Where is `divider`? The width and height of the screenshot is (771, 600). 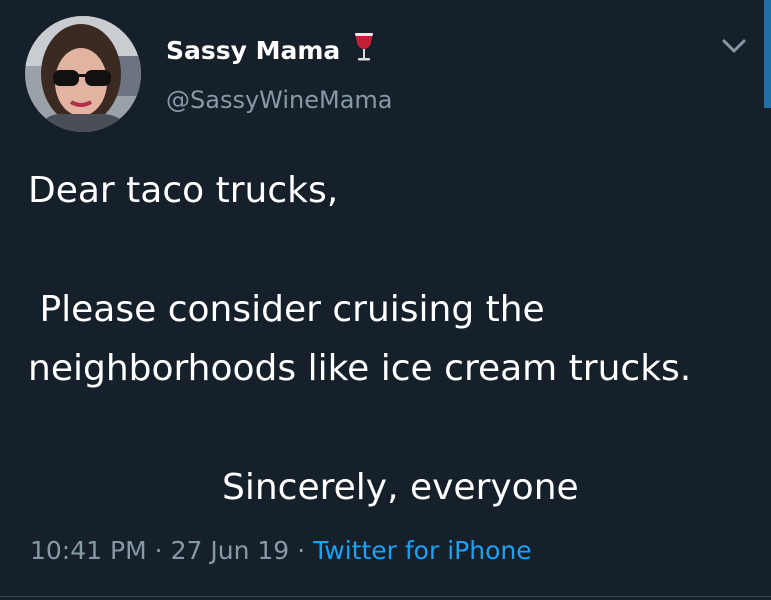
divider is located at coordinates (385, 596).